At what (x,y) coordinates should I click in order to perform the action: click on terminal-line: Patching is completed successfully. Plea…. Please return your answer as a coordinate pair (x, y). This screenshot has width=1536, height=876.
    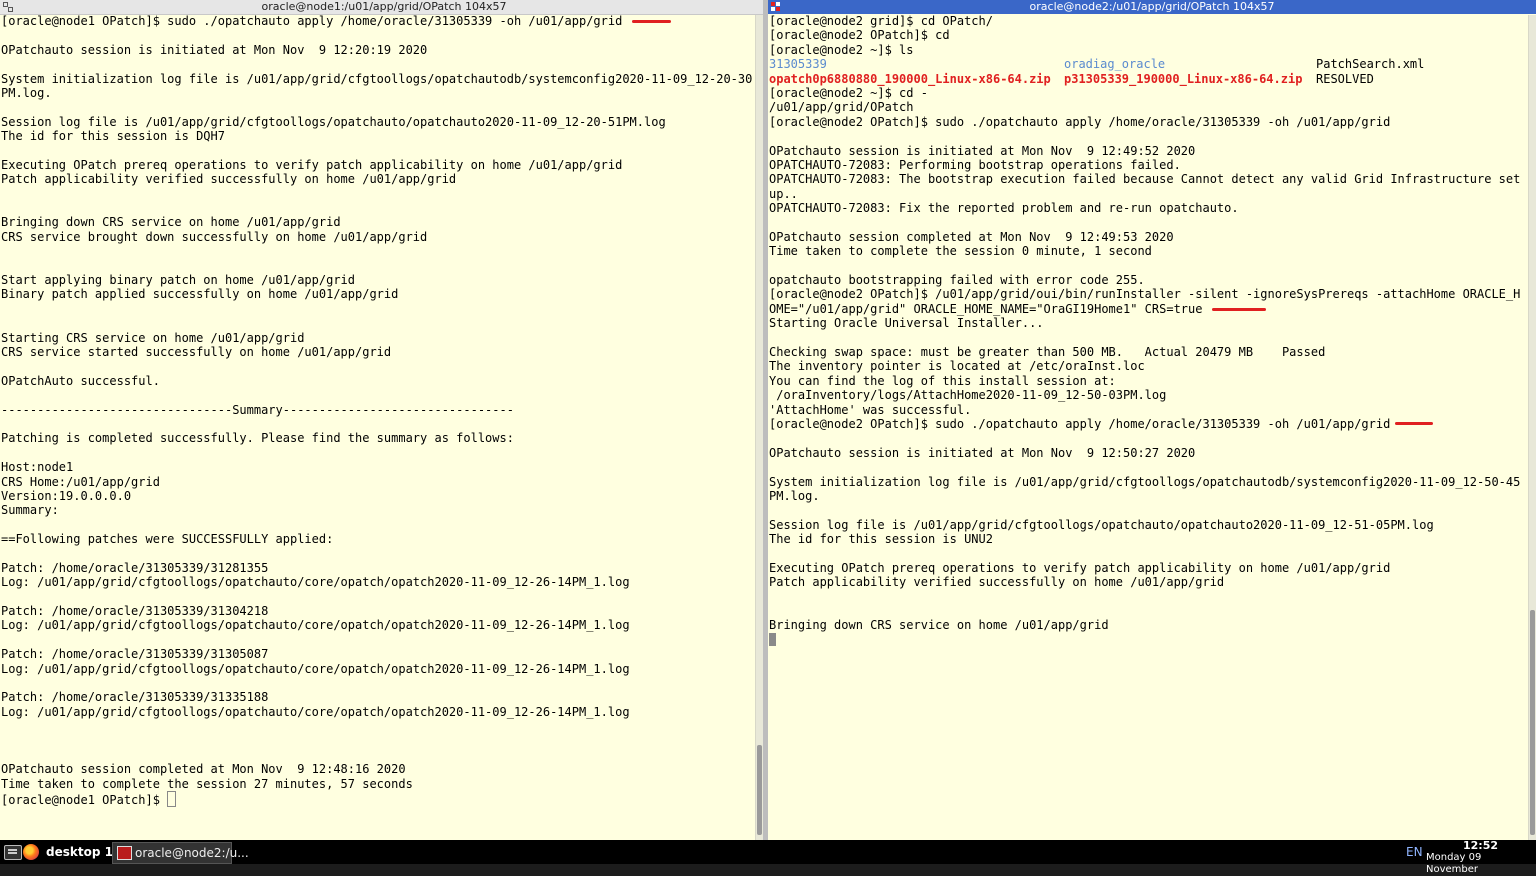
    Looking at the image, I should click on (257, 438).